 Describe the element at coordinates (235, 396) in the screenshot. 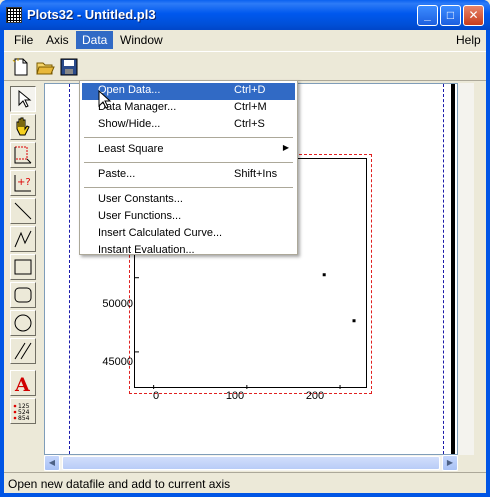

I see `x-tick-label-100: 100` at that location.